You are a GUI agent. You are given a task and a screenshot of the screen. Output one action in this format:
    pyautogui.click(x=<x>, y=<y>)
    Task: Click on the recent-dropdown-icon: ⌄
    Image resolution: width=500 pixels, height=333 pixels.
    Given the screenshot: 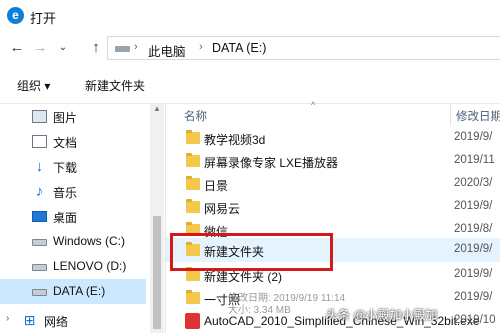 What is the action you would take?
    pyautogui.click(x=63, y=48)
    